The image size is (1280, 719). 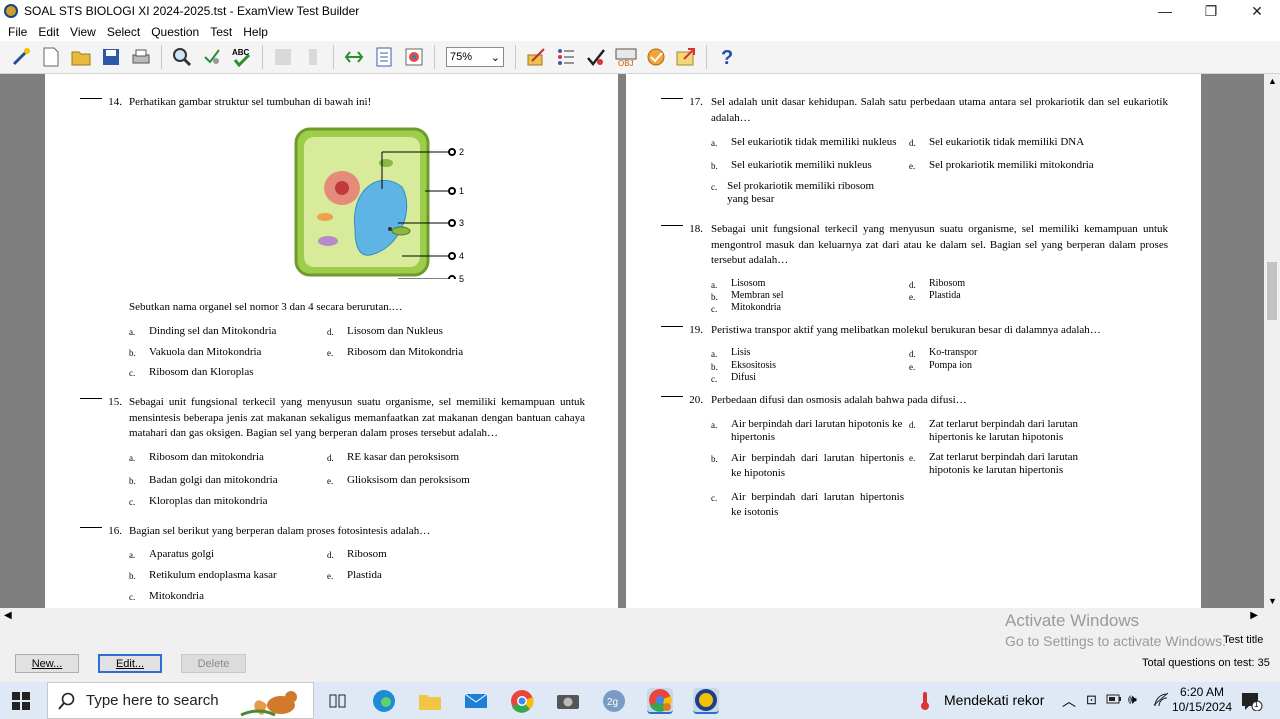 I want to click on answer-option: b. Retikulum endoplasma kasar, so click(x=203, y=576).